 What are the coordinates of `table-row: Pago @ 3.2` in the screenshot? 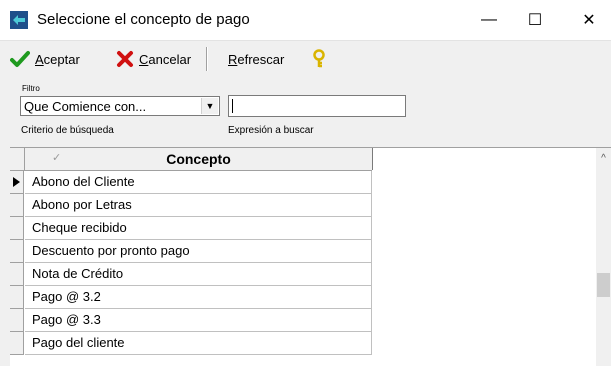 It's located at (191, 297).